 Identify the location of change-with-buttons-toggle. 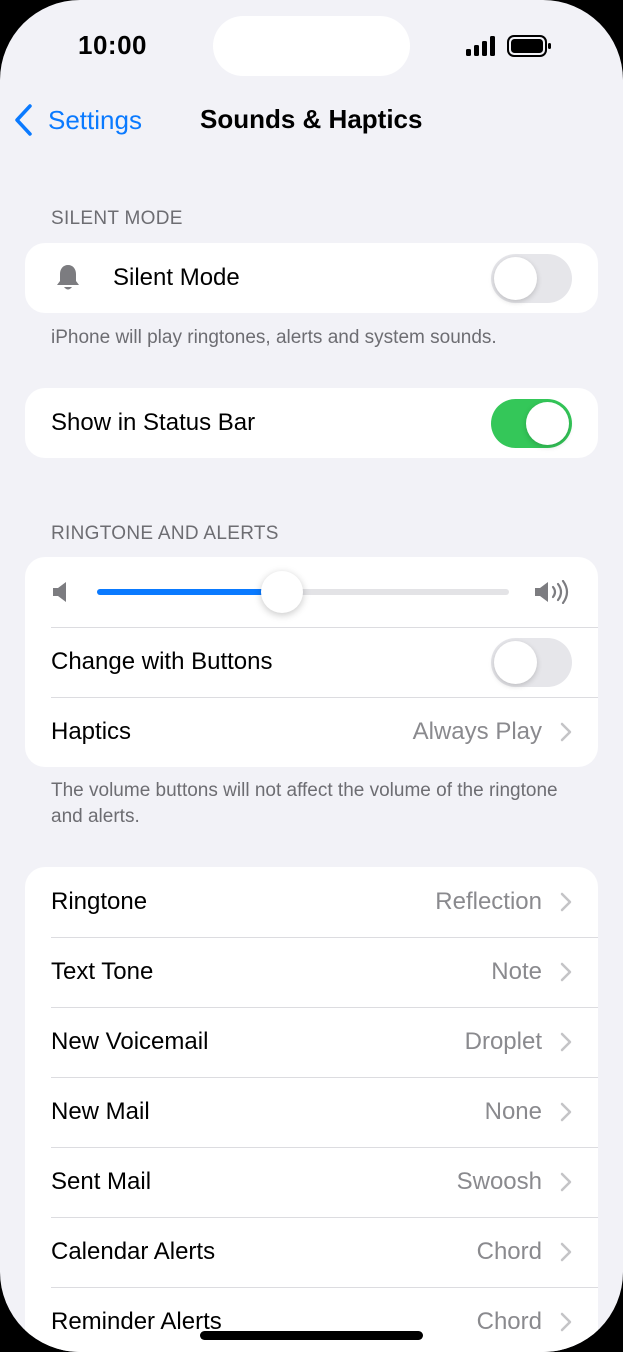
(531, 662).